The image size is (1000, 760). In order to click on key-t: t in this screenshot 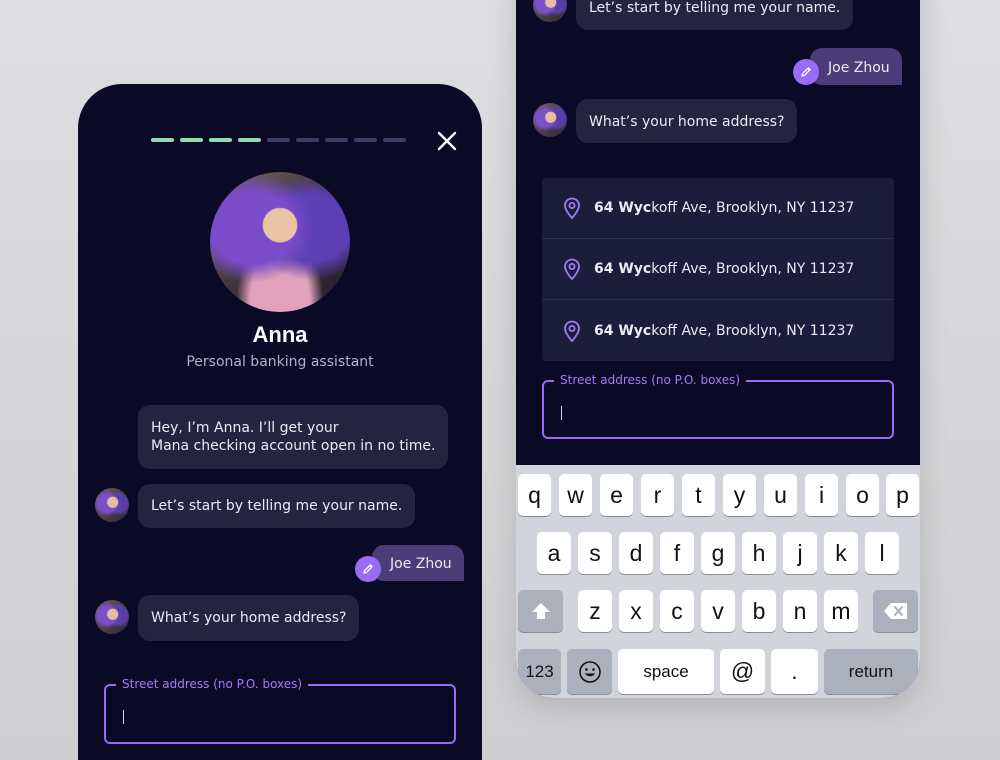, I will do `click(698, 495)`.